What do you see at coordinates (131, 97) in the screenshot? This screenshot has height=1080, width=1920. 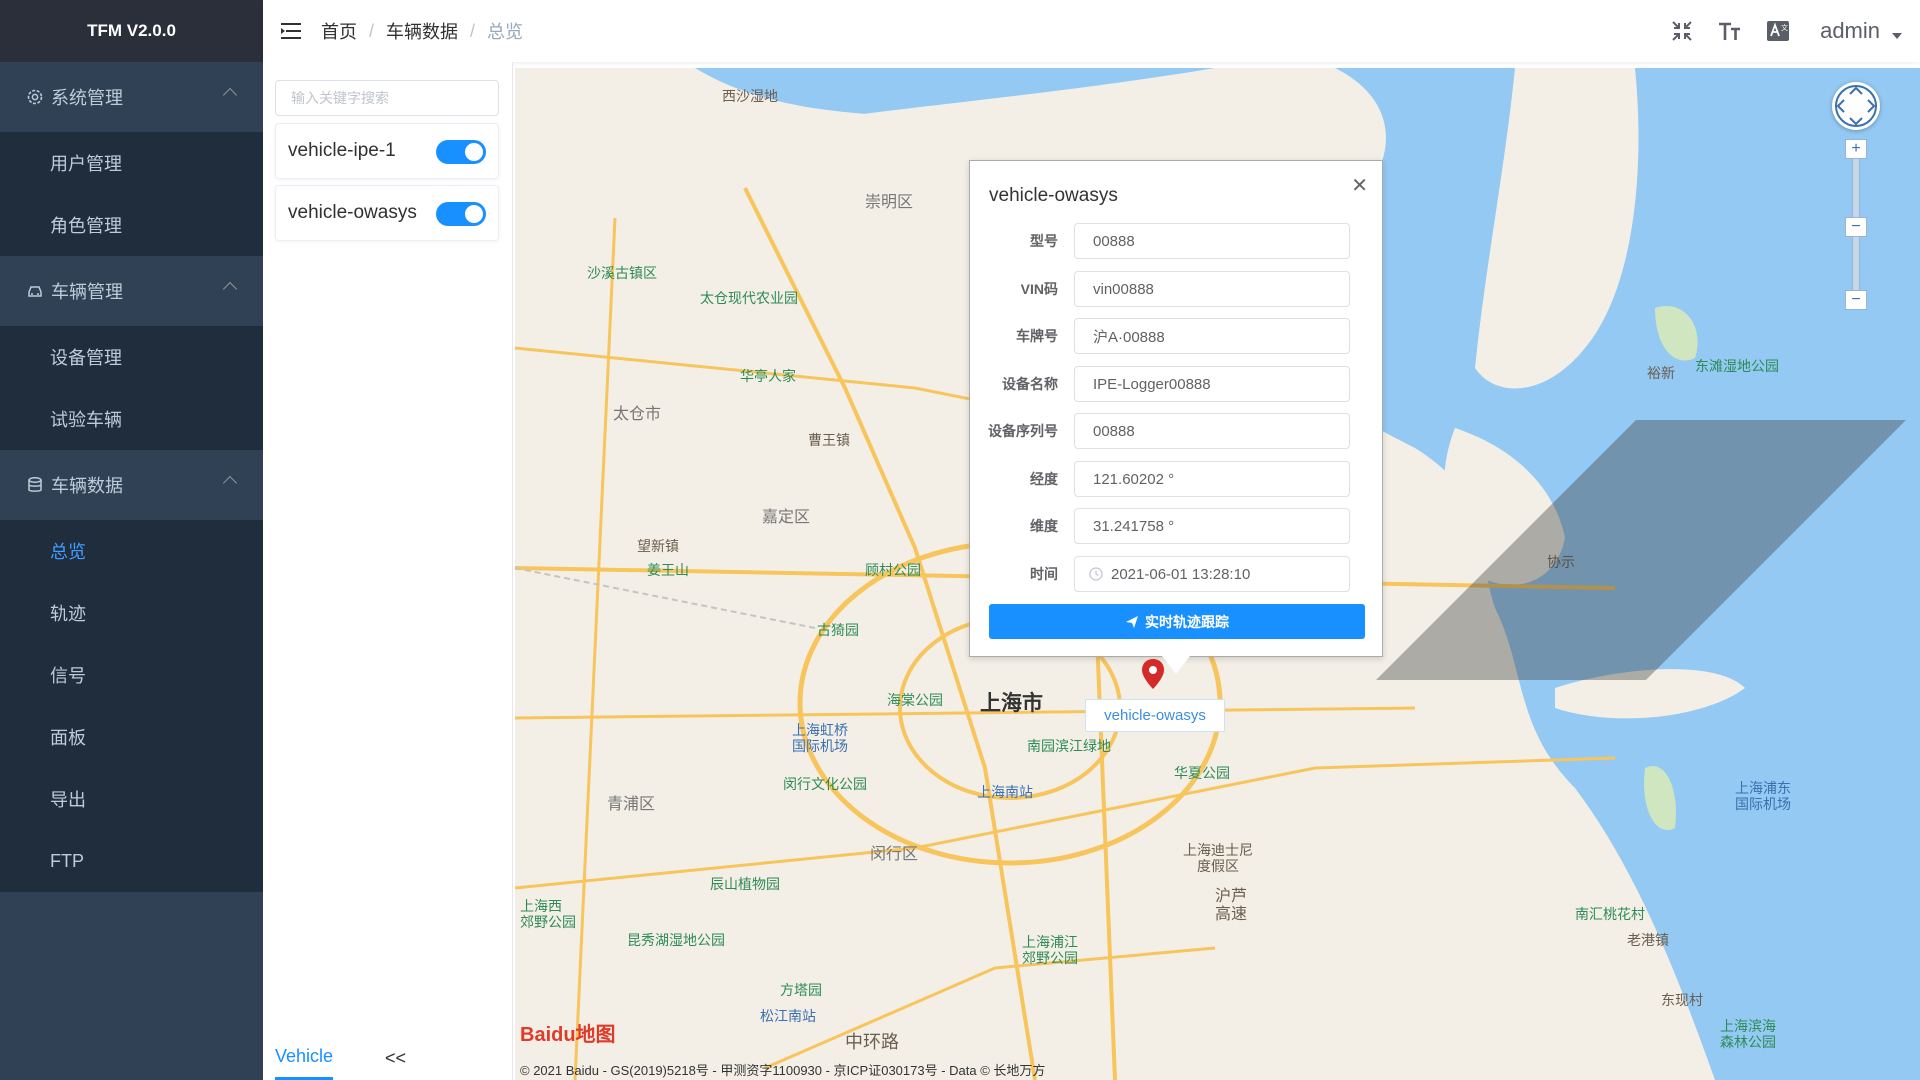 I see `menu-group-system: 系统管理` at bounding box center [131, 97].